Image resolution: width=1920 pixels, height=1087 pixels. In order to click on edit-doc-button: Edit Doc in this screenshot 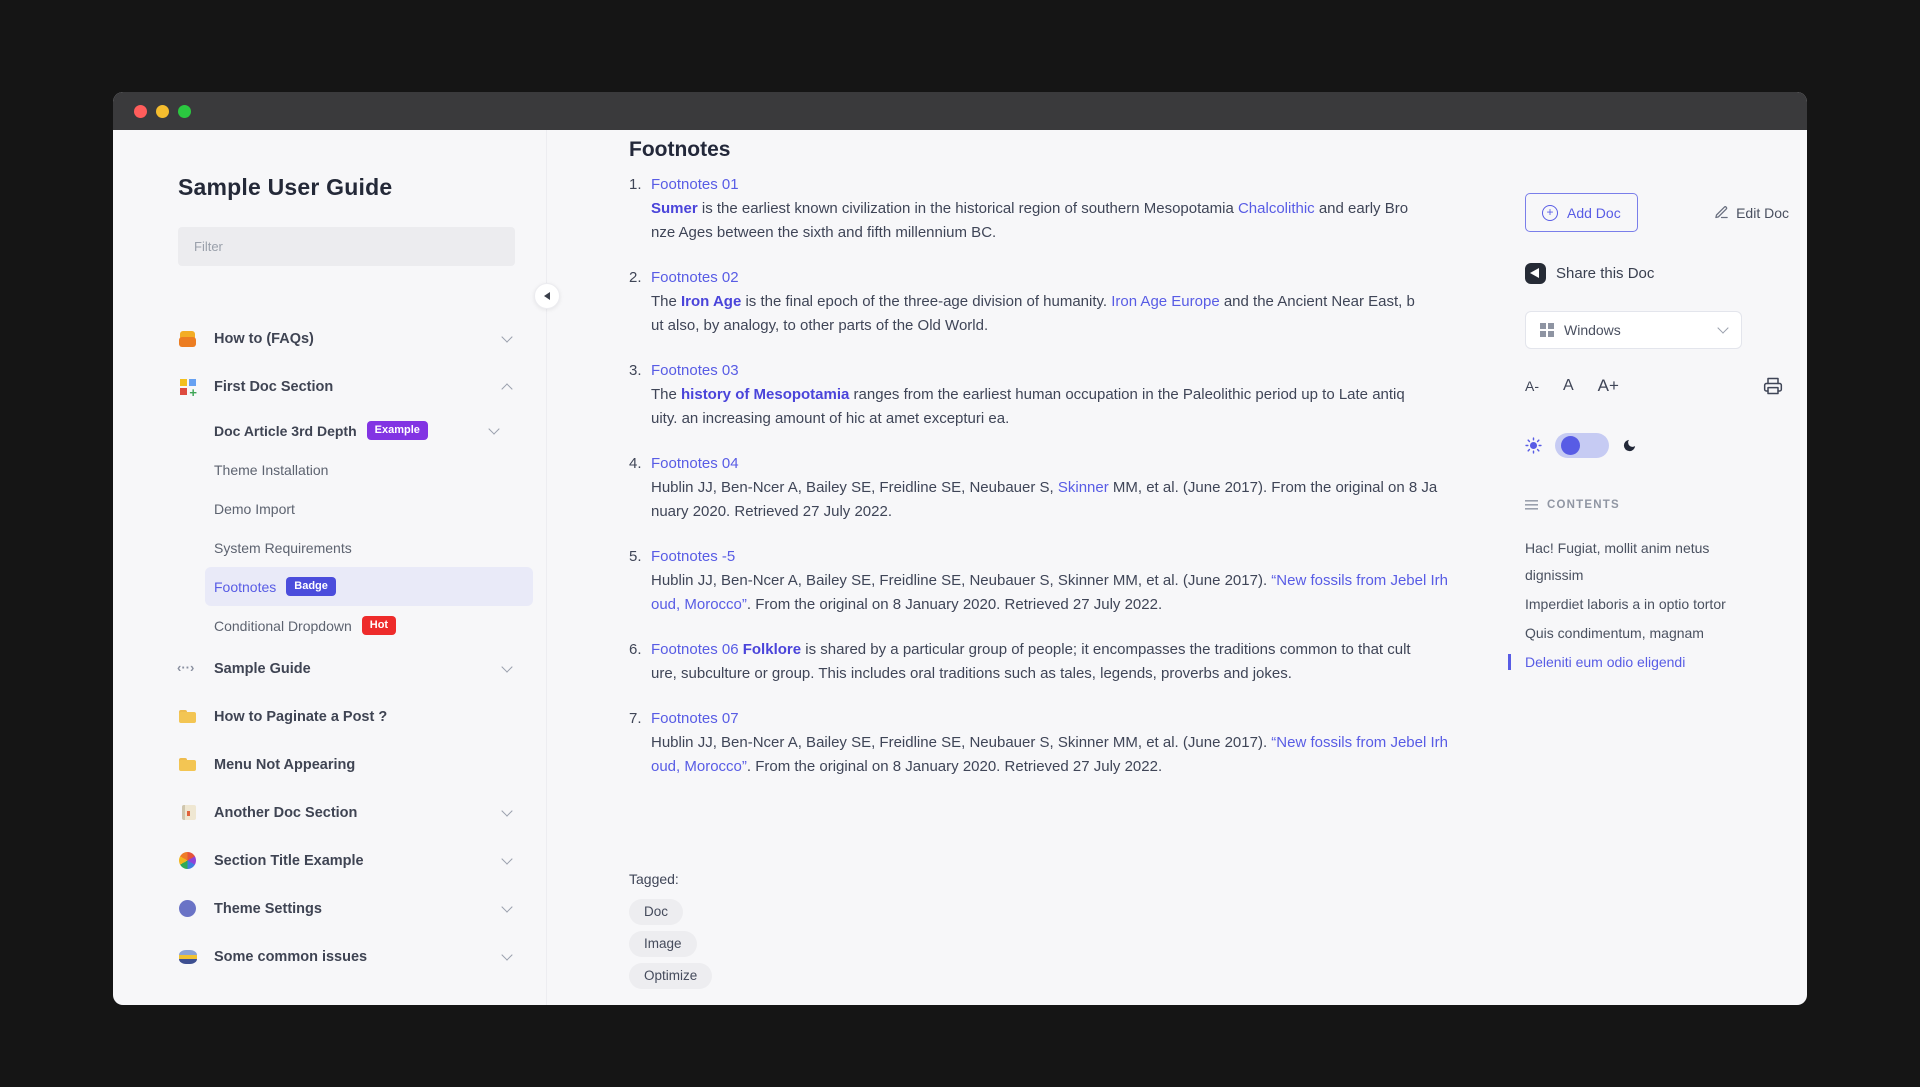, I will do `click(1751, 213)`.